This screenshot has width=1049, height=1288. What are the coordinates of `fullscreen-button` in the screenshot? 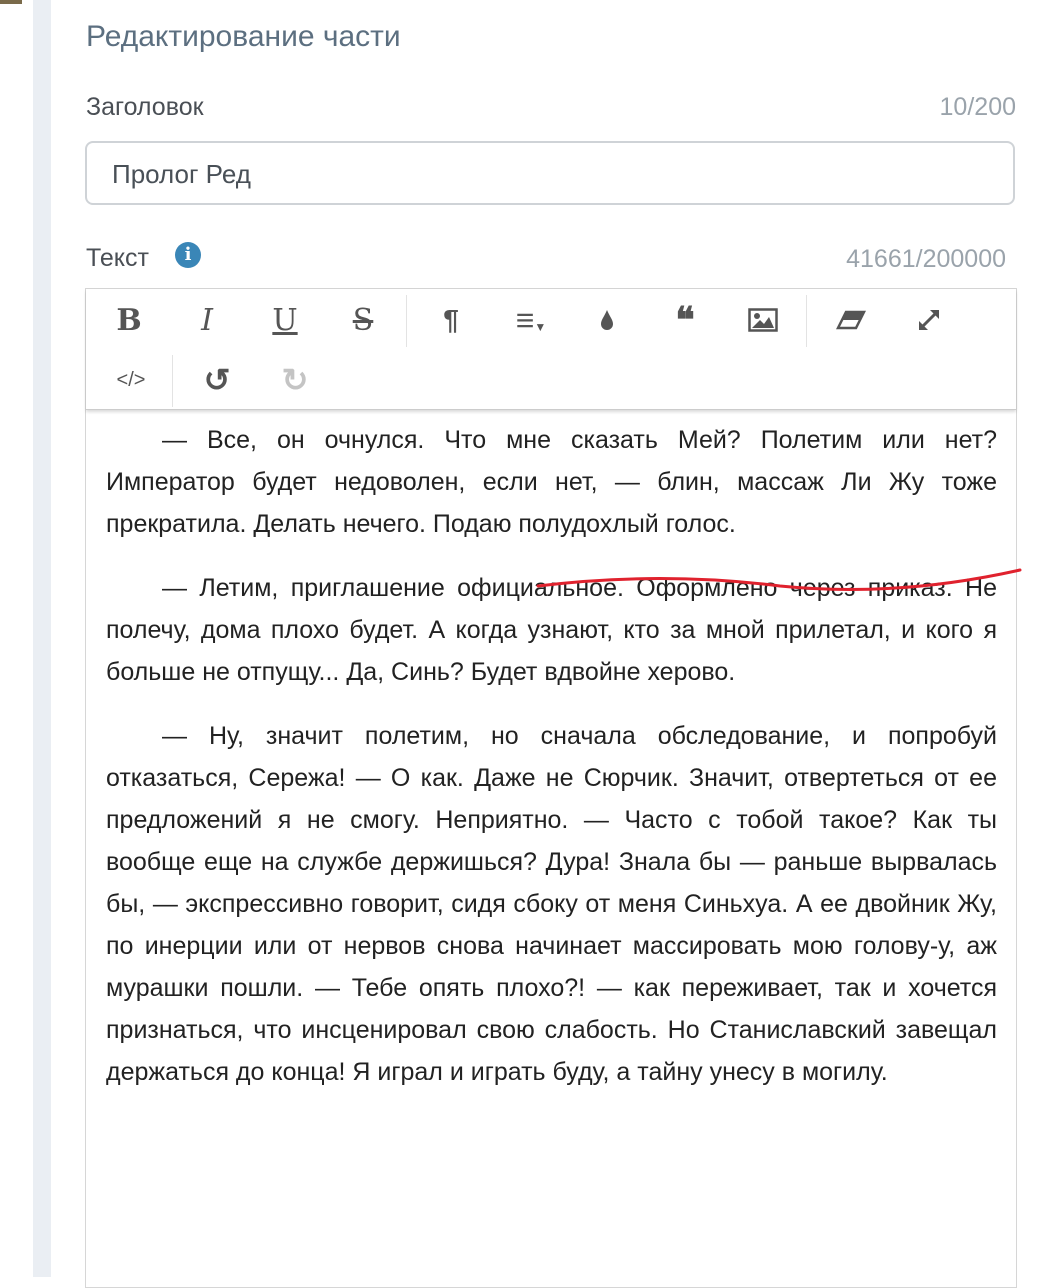 It's located at (929, 320).